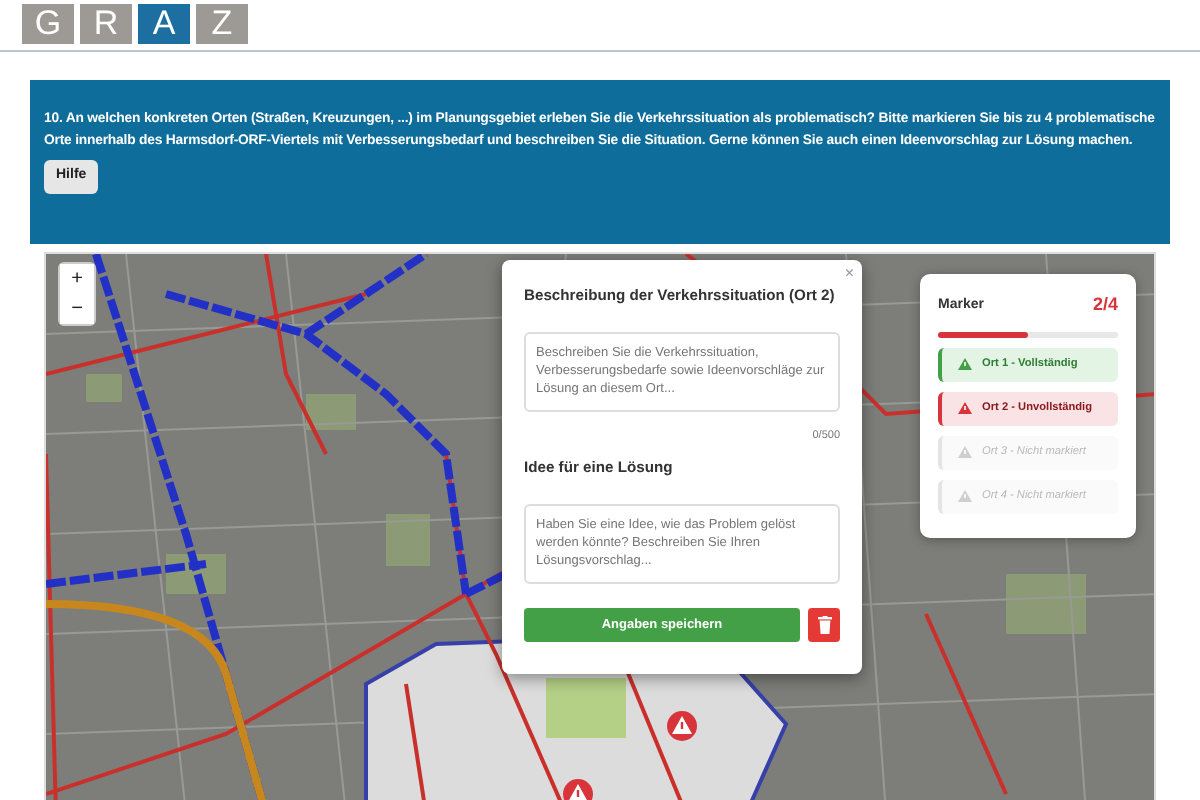  I want to click on marker-count: 2/4, so click(1105, 305).